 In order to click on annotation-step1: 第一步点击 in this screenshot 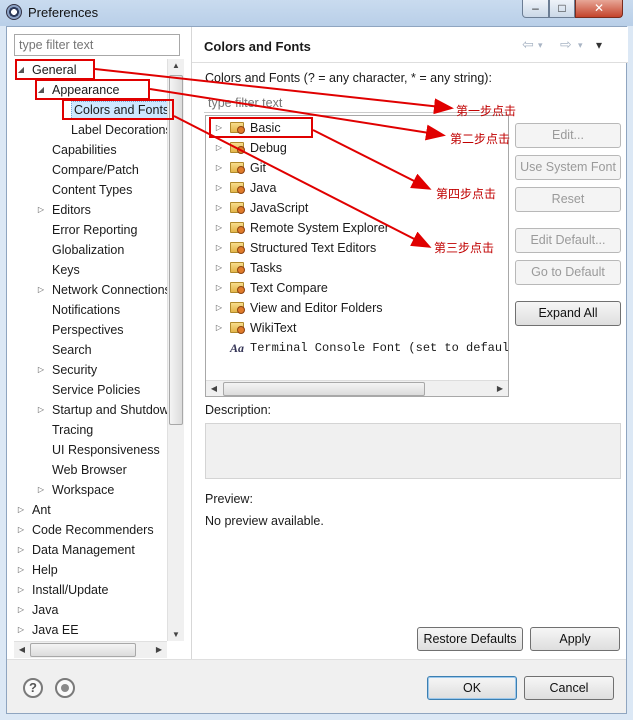, I will do `click(486, 111)`.